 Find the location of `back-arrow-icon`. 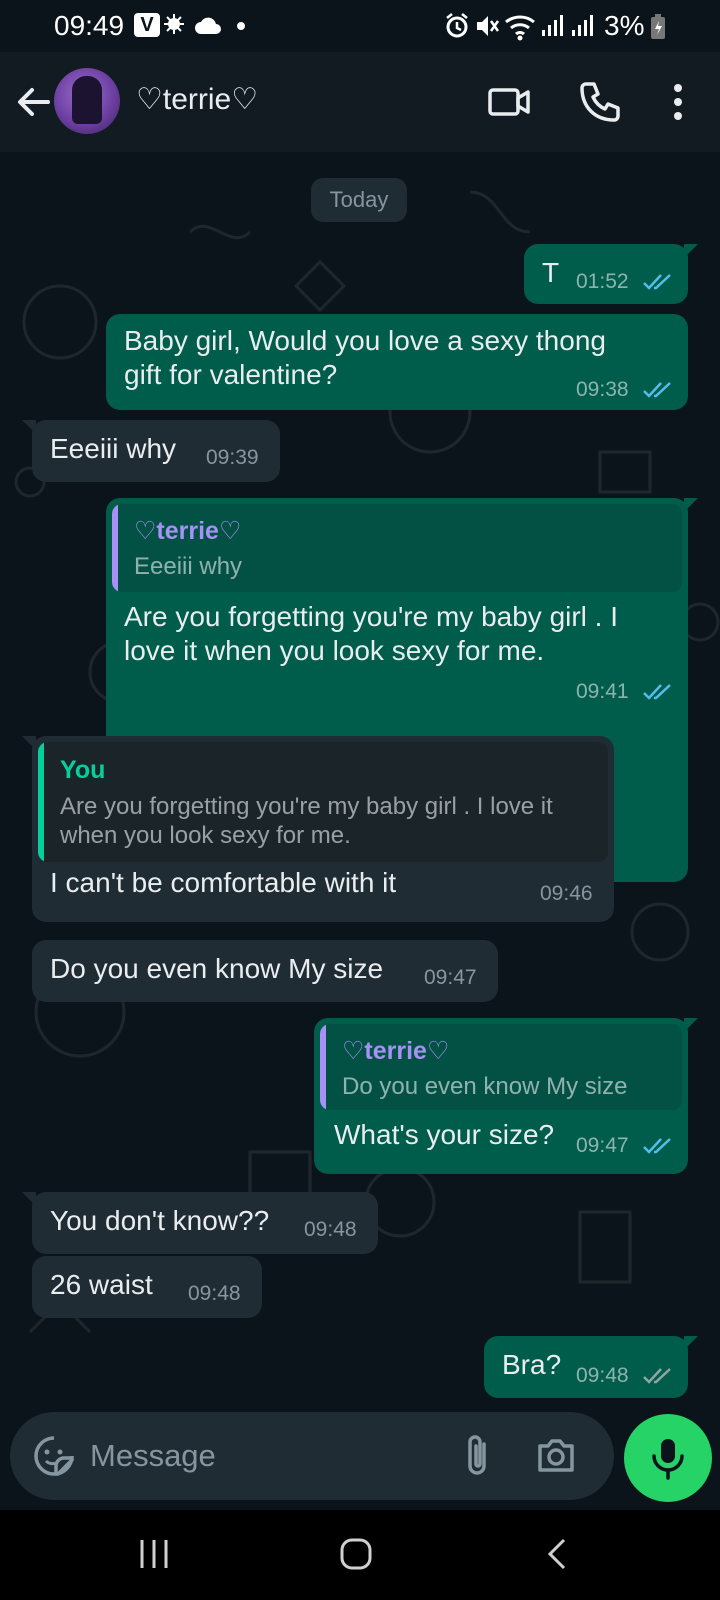

back-arrow-icon is located at coordinates (34, 102).